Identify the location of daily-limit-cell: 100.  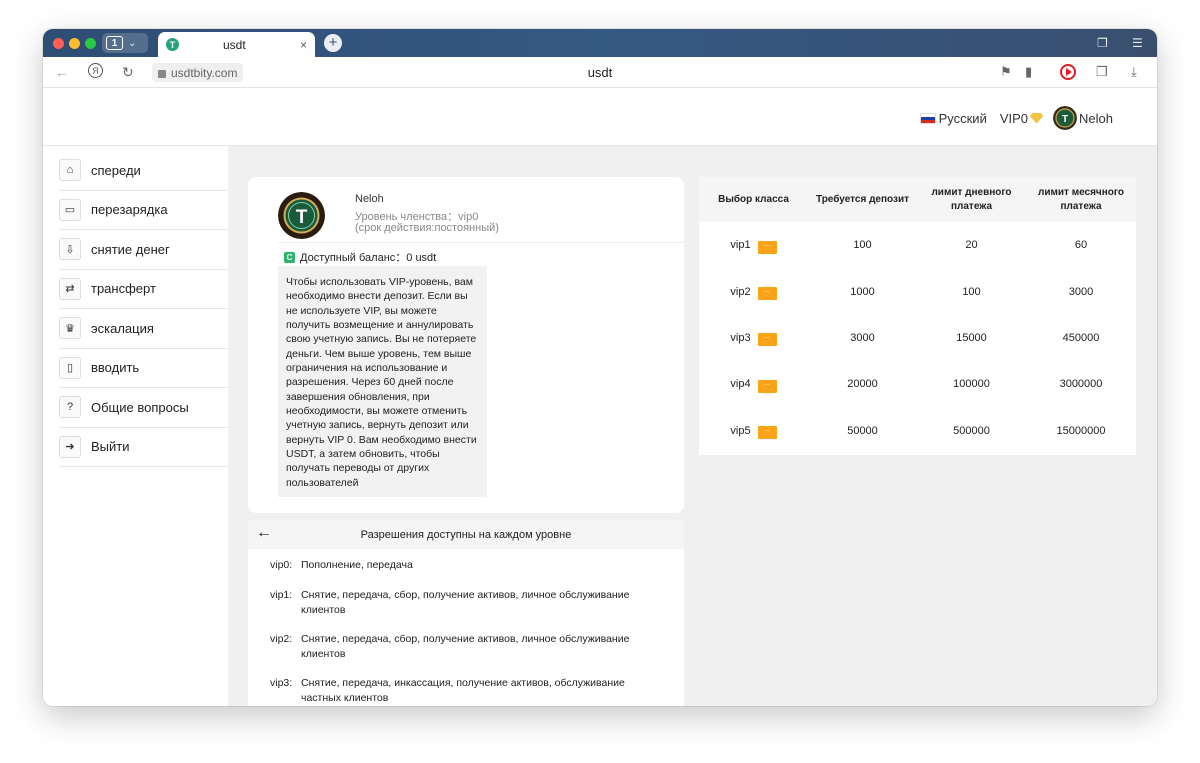
(971, 291).